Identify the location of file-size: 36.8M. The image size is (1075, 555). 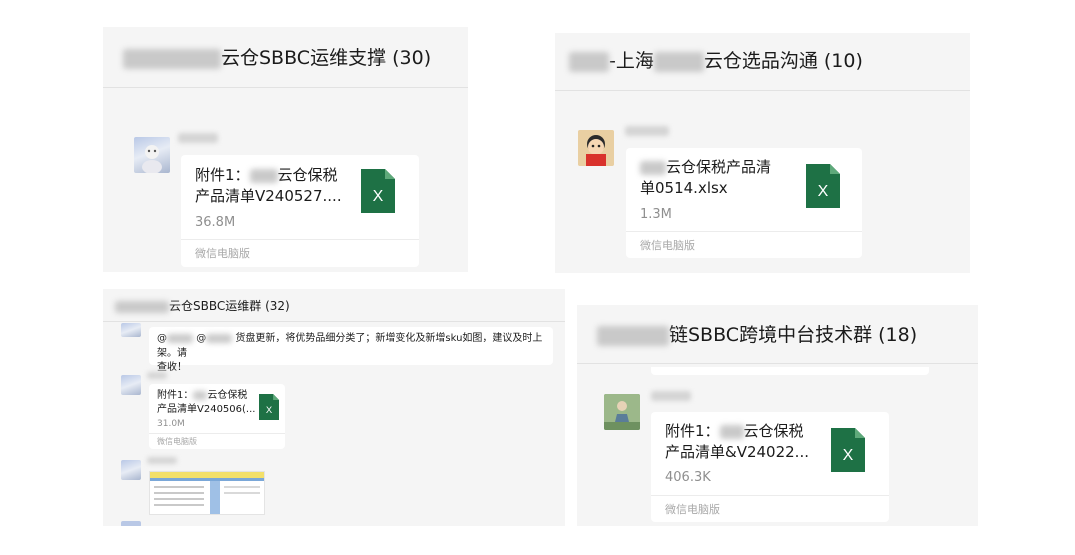
(215, 222).